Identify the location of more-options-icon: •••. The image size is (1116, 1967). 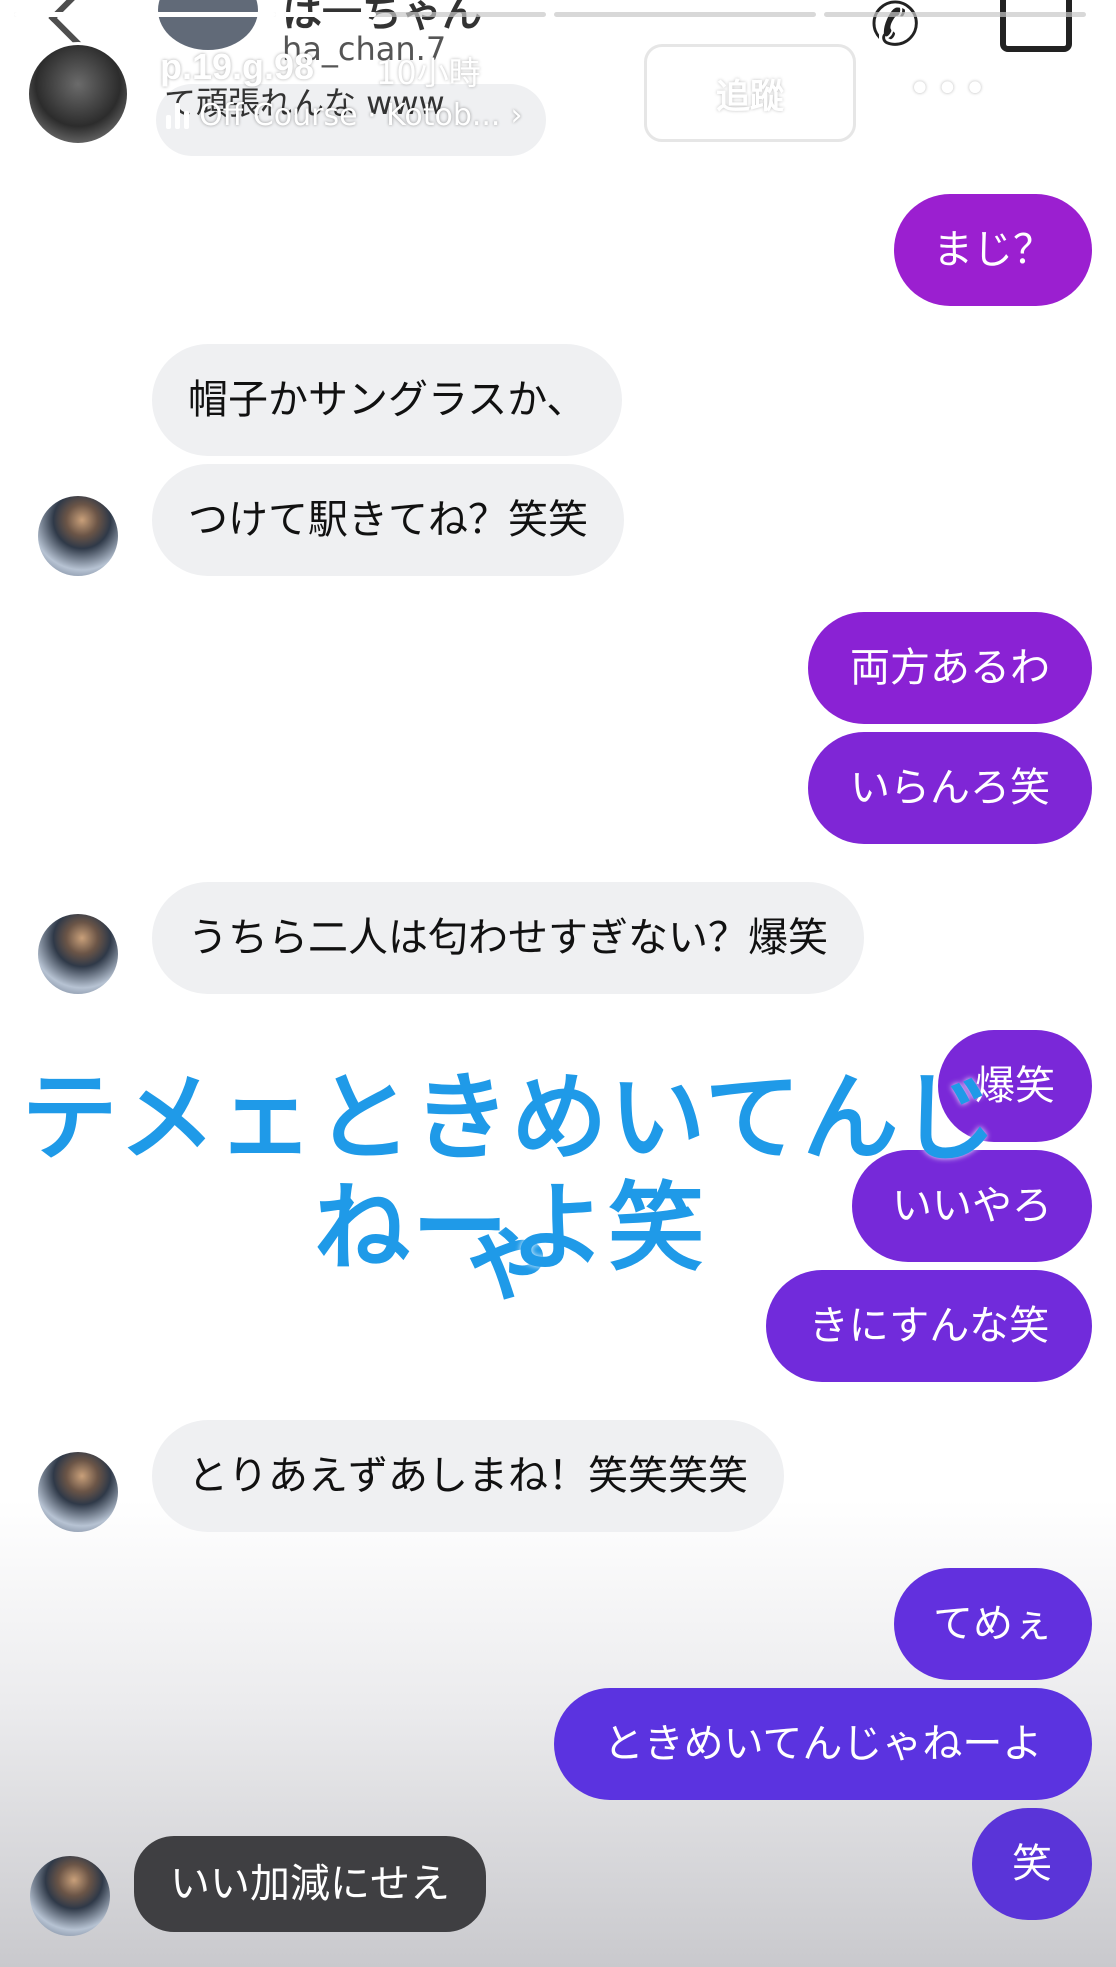
(949, 89).